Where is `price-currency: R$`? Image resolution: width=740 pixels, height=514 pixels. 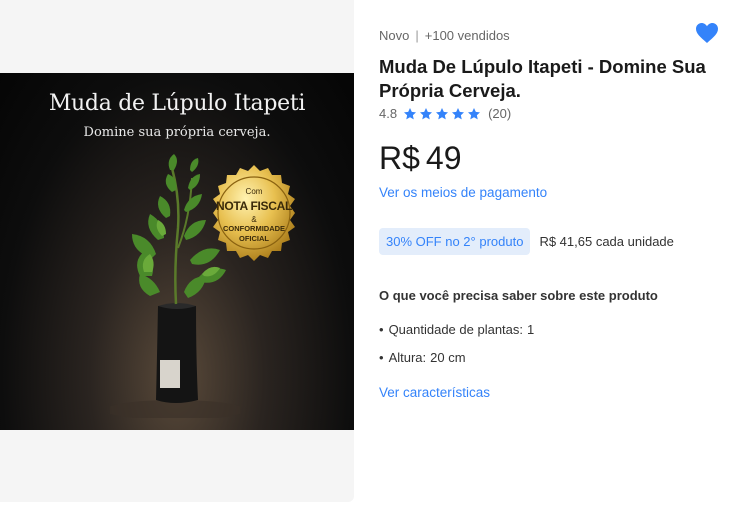
price-currency: R$ is located at coordinates (399, 158).